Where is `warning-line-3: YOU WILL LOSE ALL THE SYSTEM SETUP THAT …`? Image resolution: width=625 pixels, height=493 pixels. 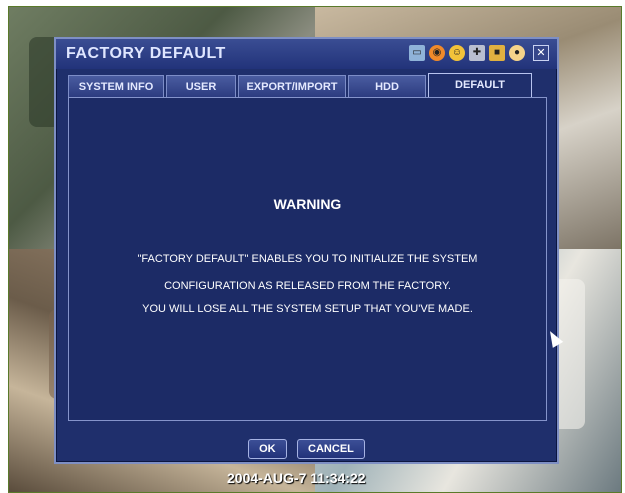
warning-line-3: YOU WILL LOSE ALL THE SYSTEM SETUP THAT … is located at coordinates (307, 309).